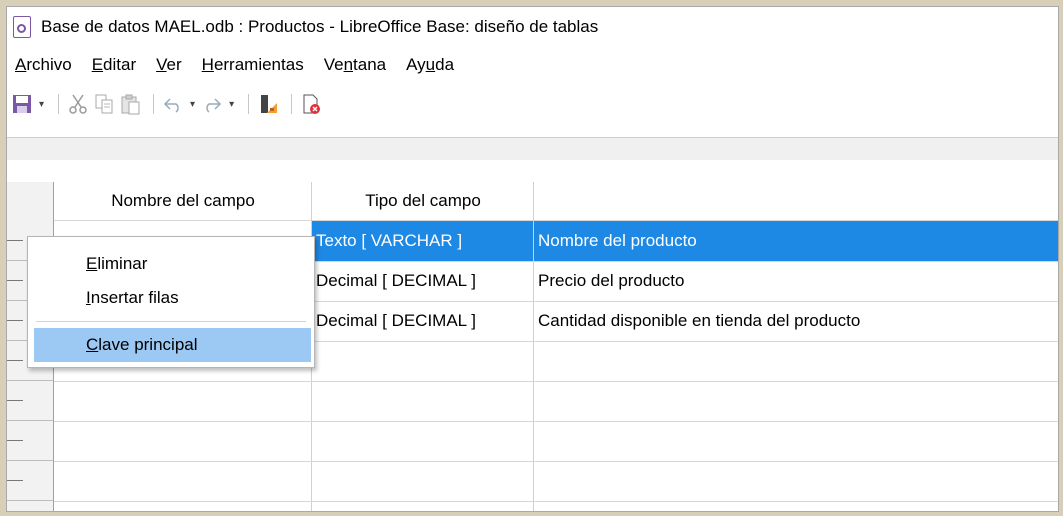 The width and height of the screenshot is (1063, 516). I want to click on undo-icon, so click(171, 105).